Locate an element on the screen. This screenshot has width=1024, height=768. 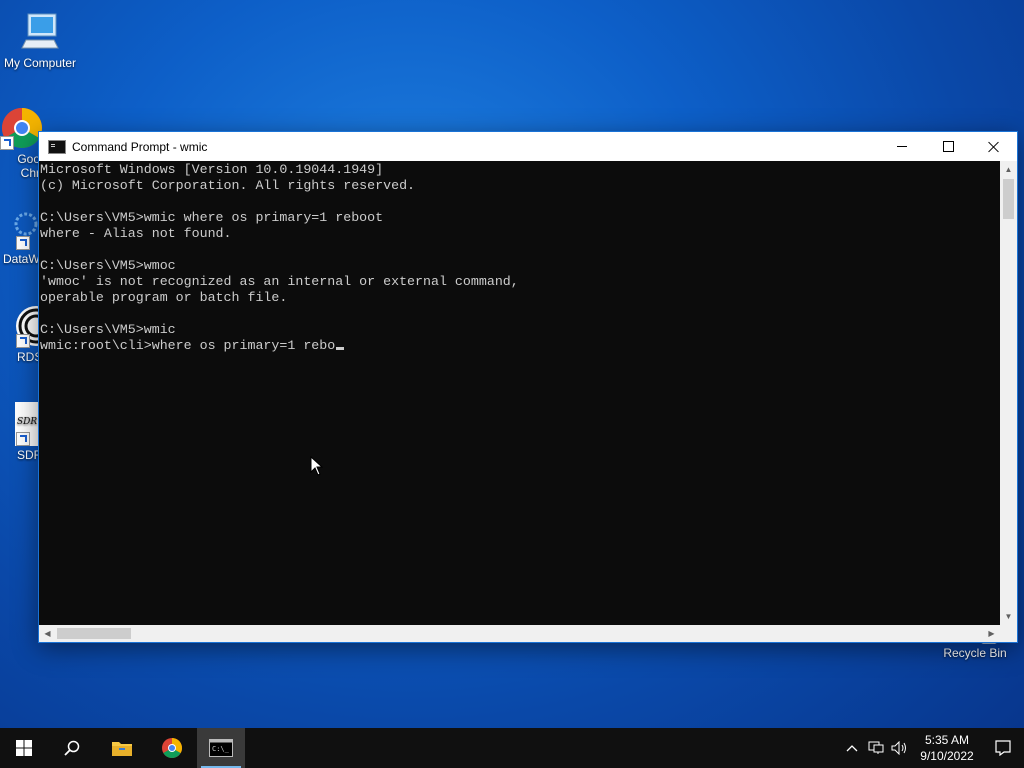
maximize-icon is located at coordinates (948, 146).